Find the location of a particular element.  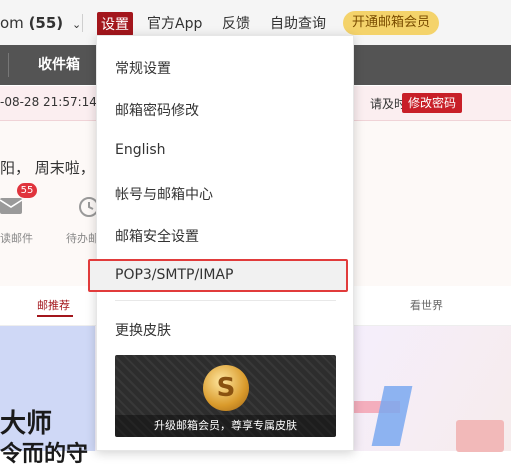

menu-item-security-settings: 邮箱安全设置 is located at coordinates (157, 236).